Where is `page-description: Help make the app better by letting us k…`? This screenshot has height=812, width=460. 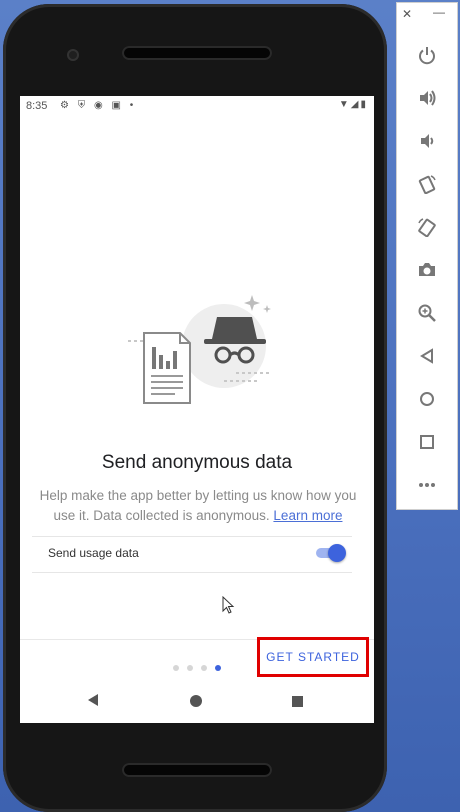
page-description: Help make the app better by letting us k… is located at coordinates (198, 506).